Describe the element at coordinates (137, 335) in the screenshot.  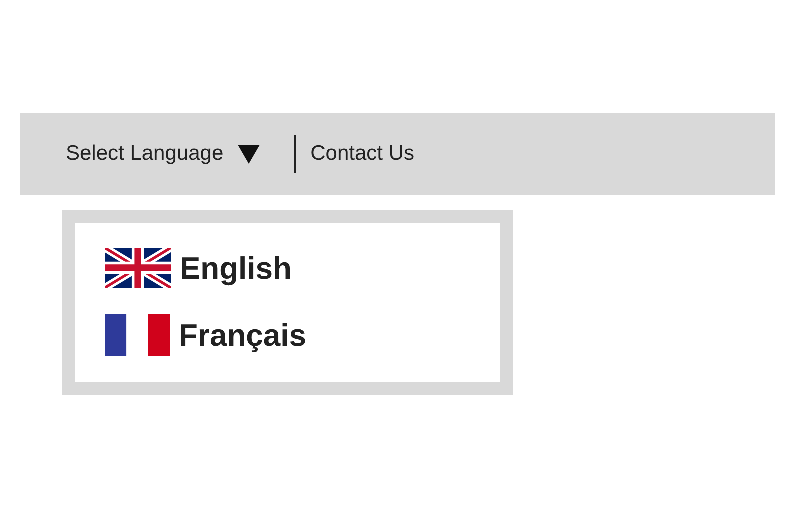
I see `france-flag-icon` at that location.